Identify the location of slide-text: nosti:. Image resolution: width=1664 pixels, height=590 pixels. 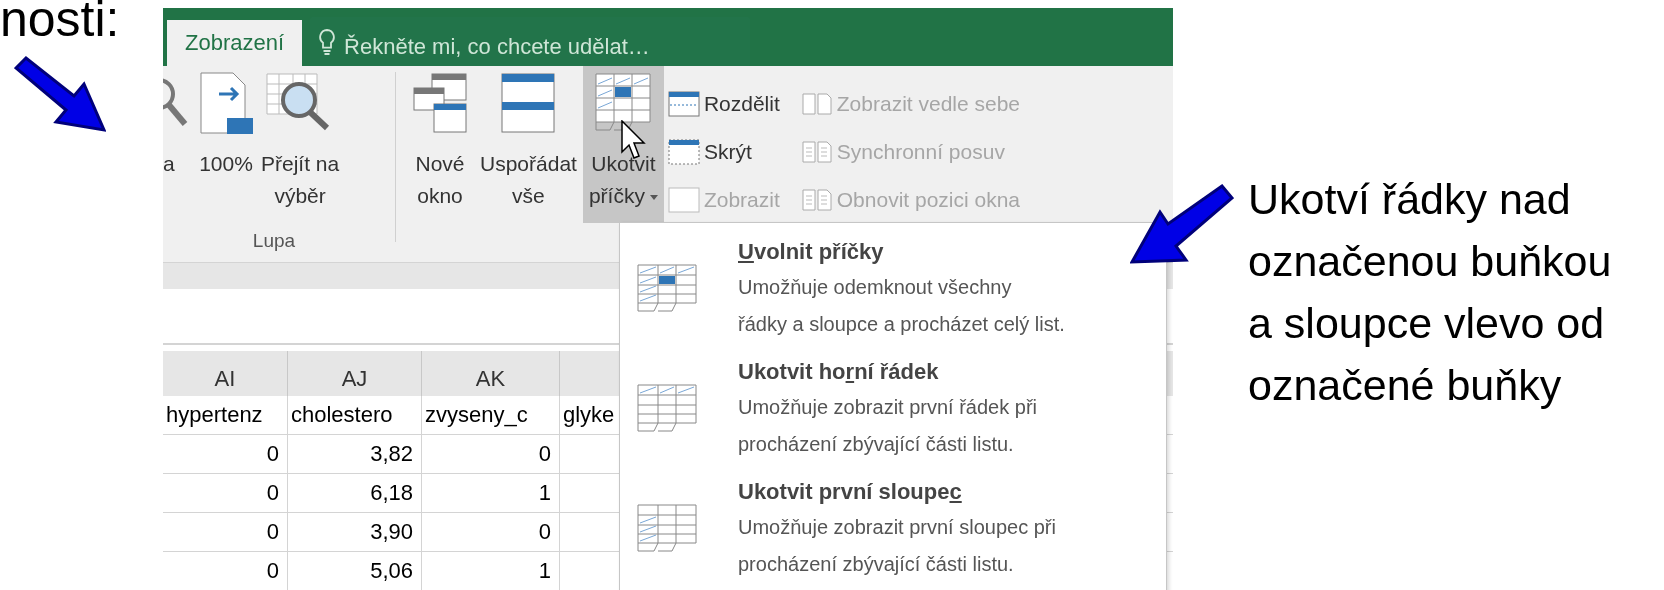
(60, 24).